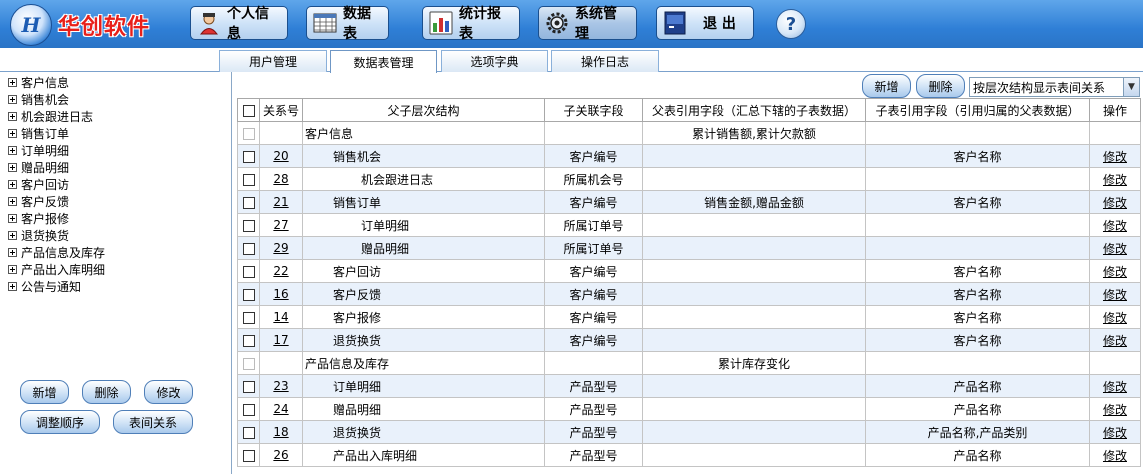 The height and width of the screenshot is (474, 1143). I want to click on tree-item: 客户报修, so click(115, 218).